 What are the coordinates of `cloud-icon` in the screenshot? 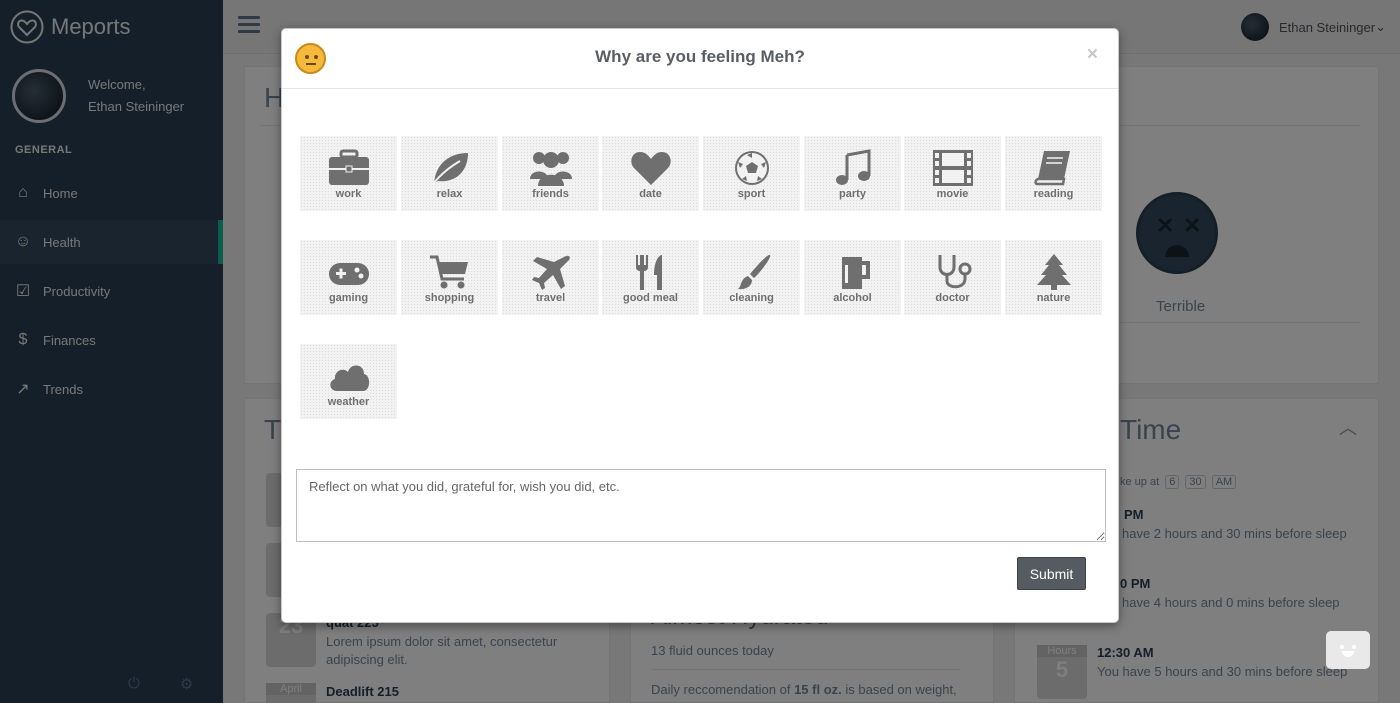 It's located at (349, 378).